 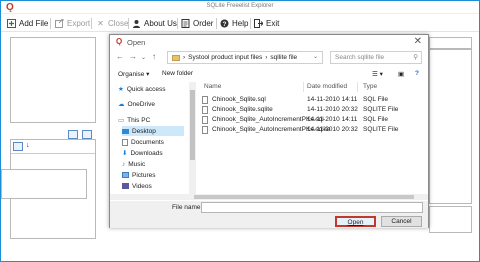 I want to click on breadcrumb-item: sqllite file, so click(x=283, y=57).